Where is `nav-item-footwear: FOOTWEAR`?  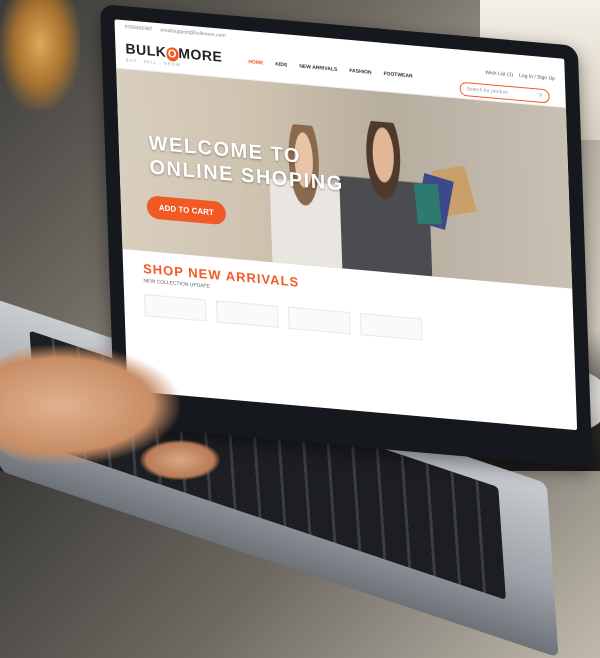
nav-item-footwear: FOOTWEAR is located at coordinates (397, 75).